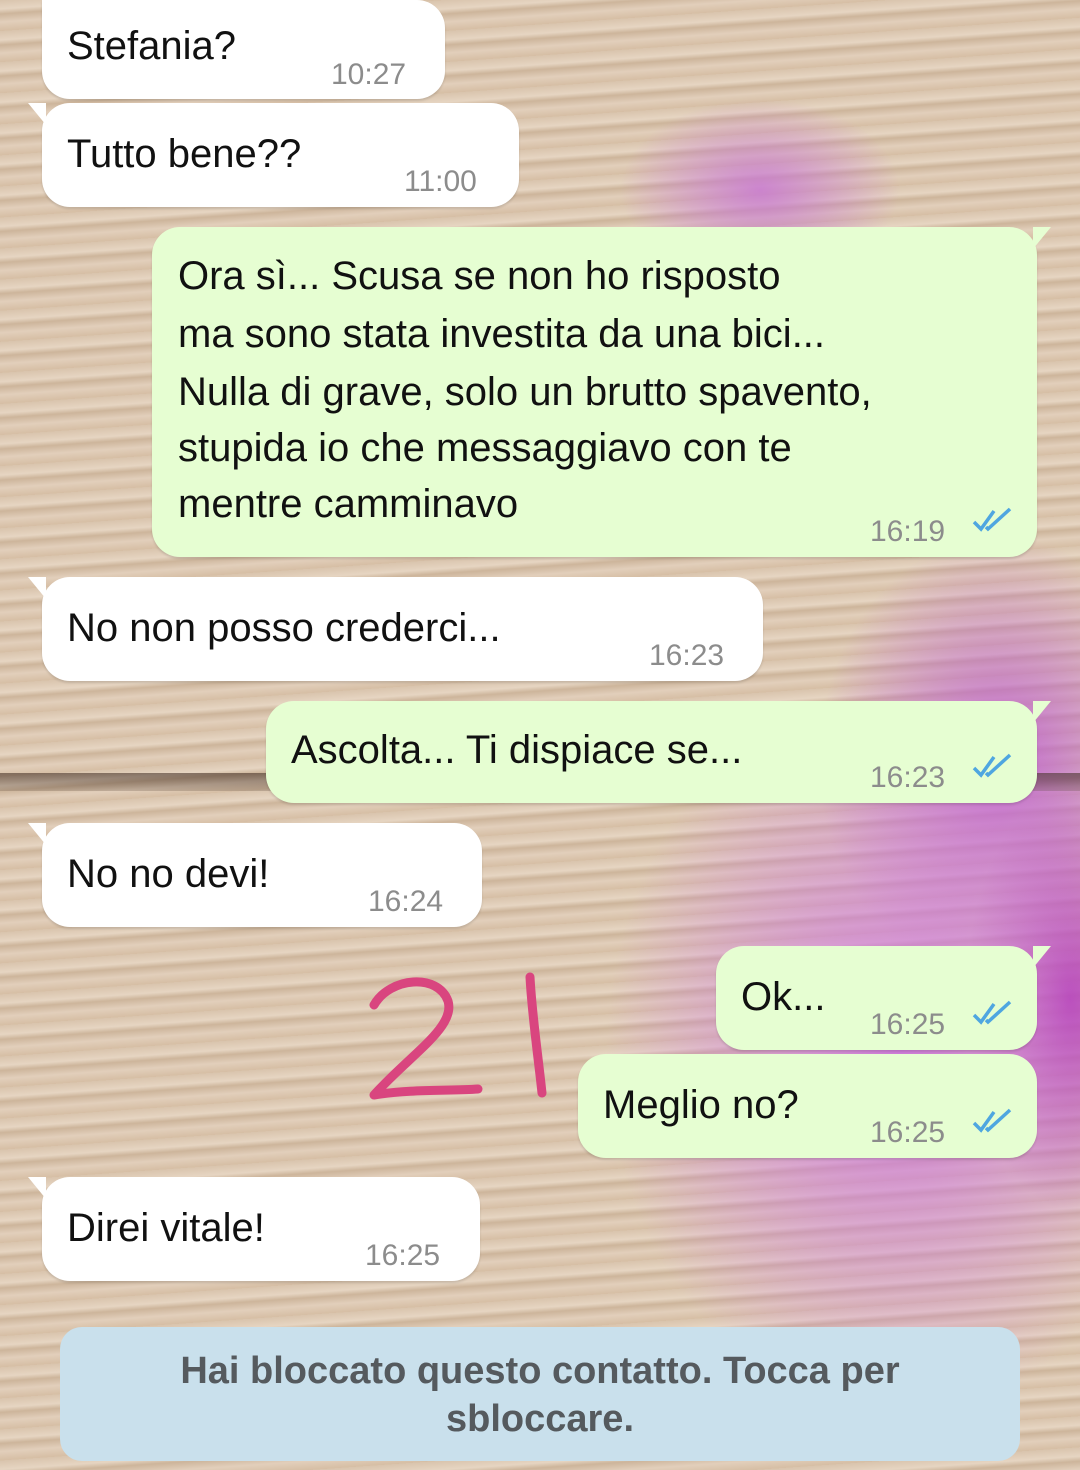  What do you see at coordinates (243, 49) in the screenshot?
I see `message-bubble-incoming: Stefania? 10:27` at bounding box center [243, 49].